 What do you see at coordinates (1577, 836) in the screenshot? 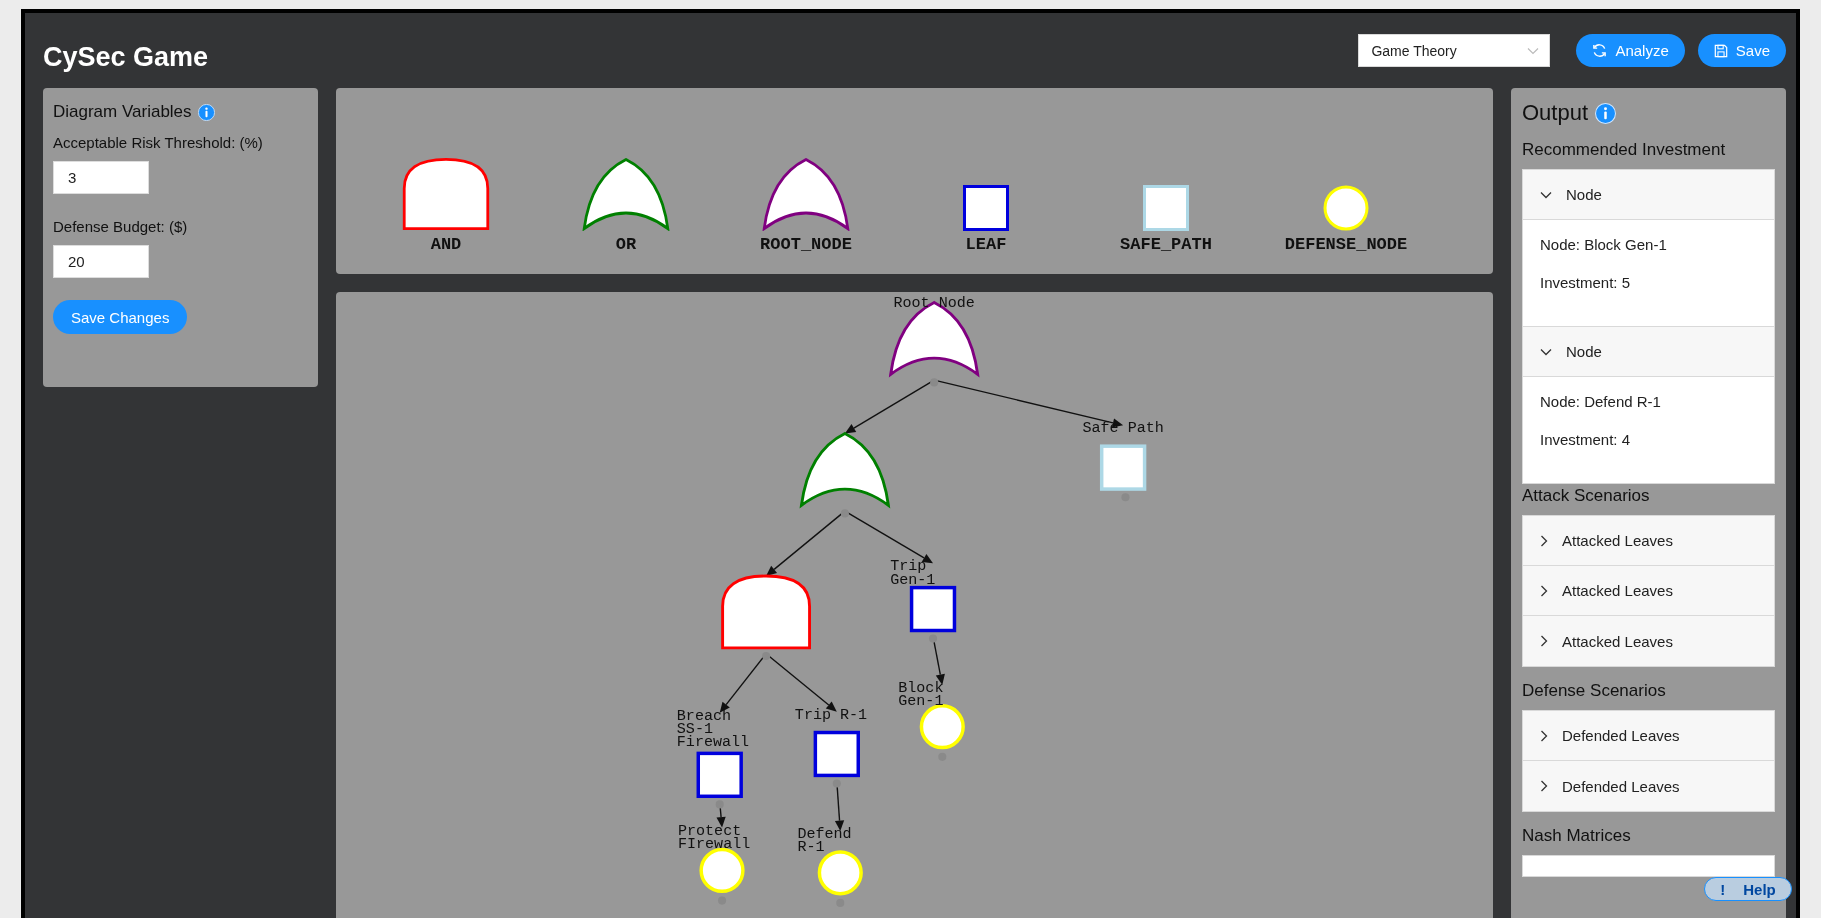
I see `section-title: Nash Matrices` at bounding box center [1577, 836].